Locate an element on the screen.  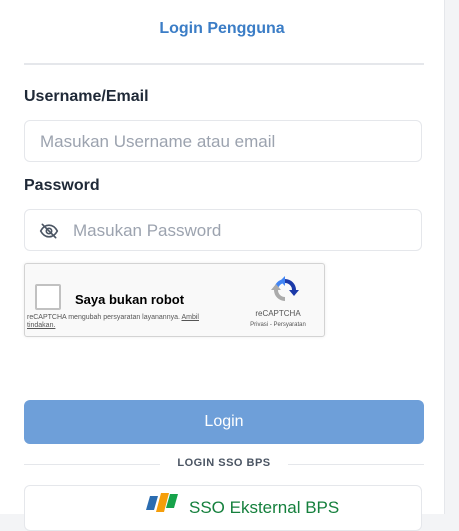
username-input: Masukan Username atau email is located at coordinates (223, 141).